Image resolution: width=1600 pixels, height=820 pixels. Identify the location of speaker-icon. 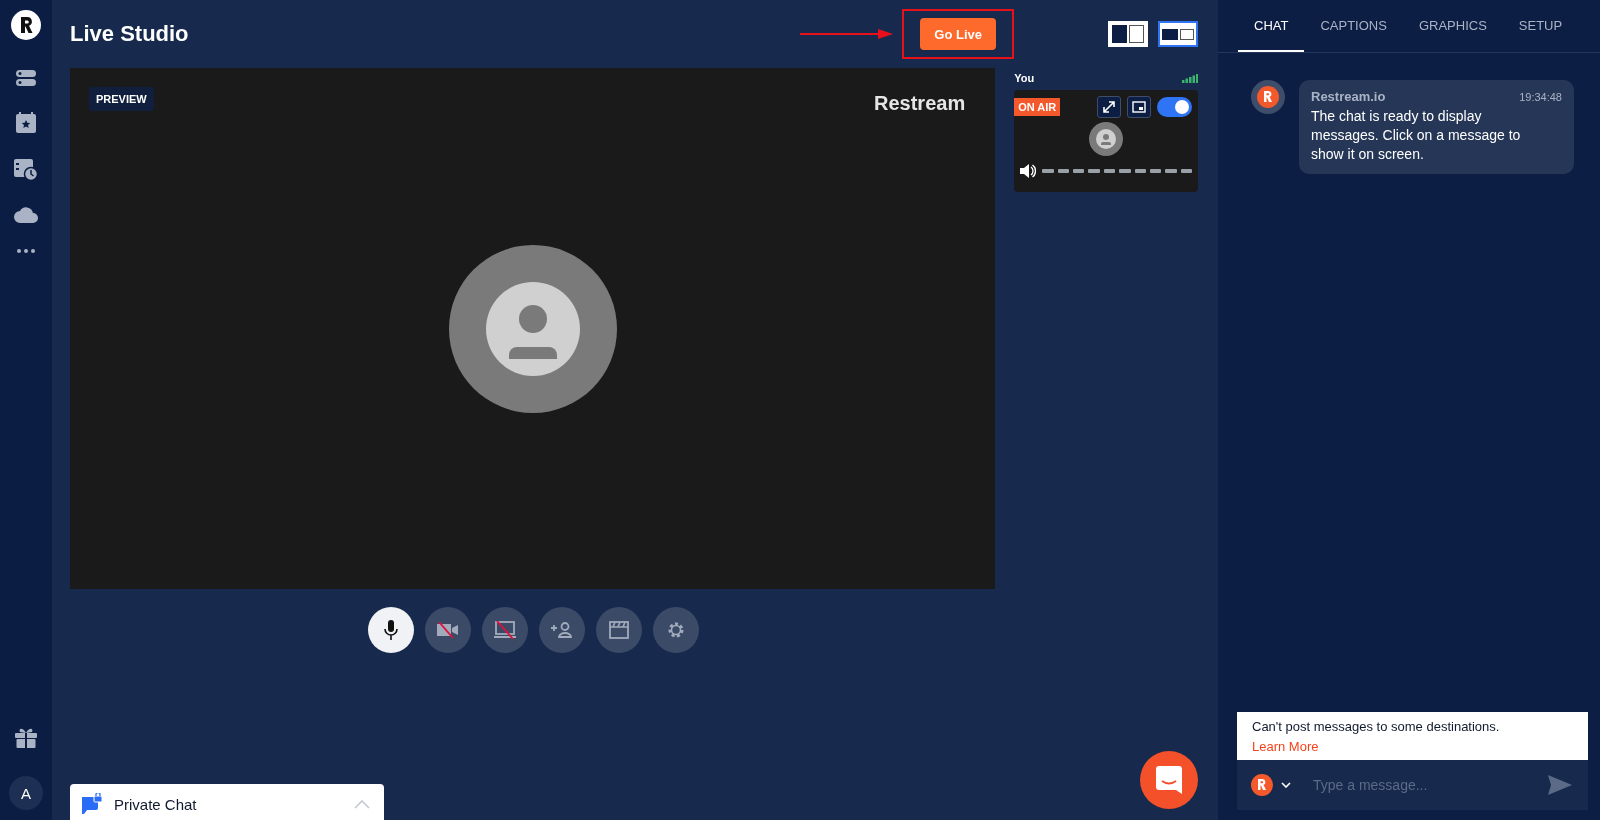
(1028, 171).